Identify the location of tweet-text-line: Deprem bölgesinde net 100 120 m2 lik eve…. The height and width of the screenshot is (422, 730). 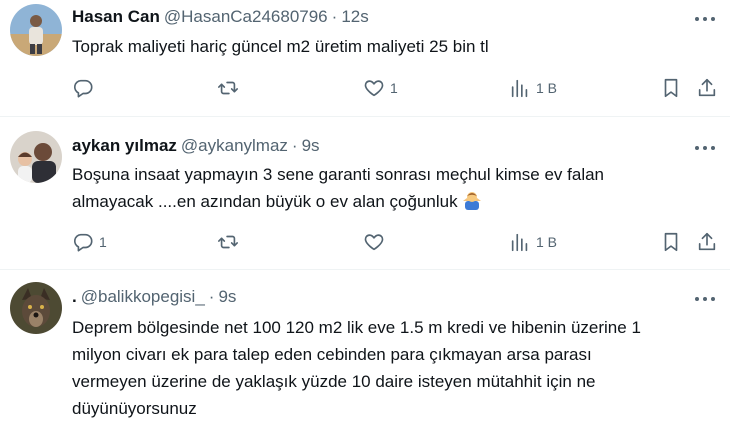
(356, 327).